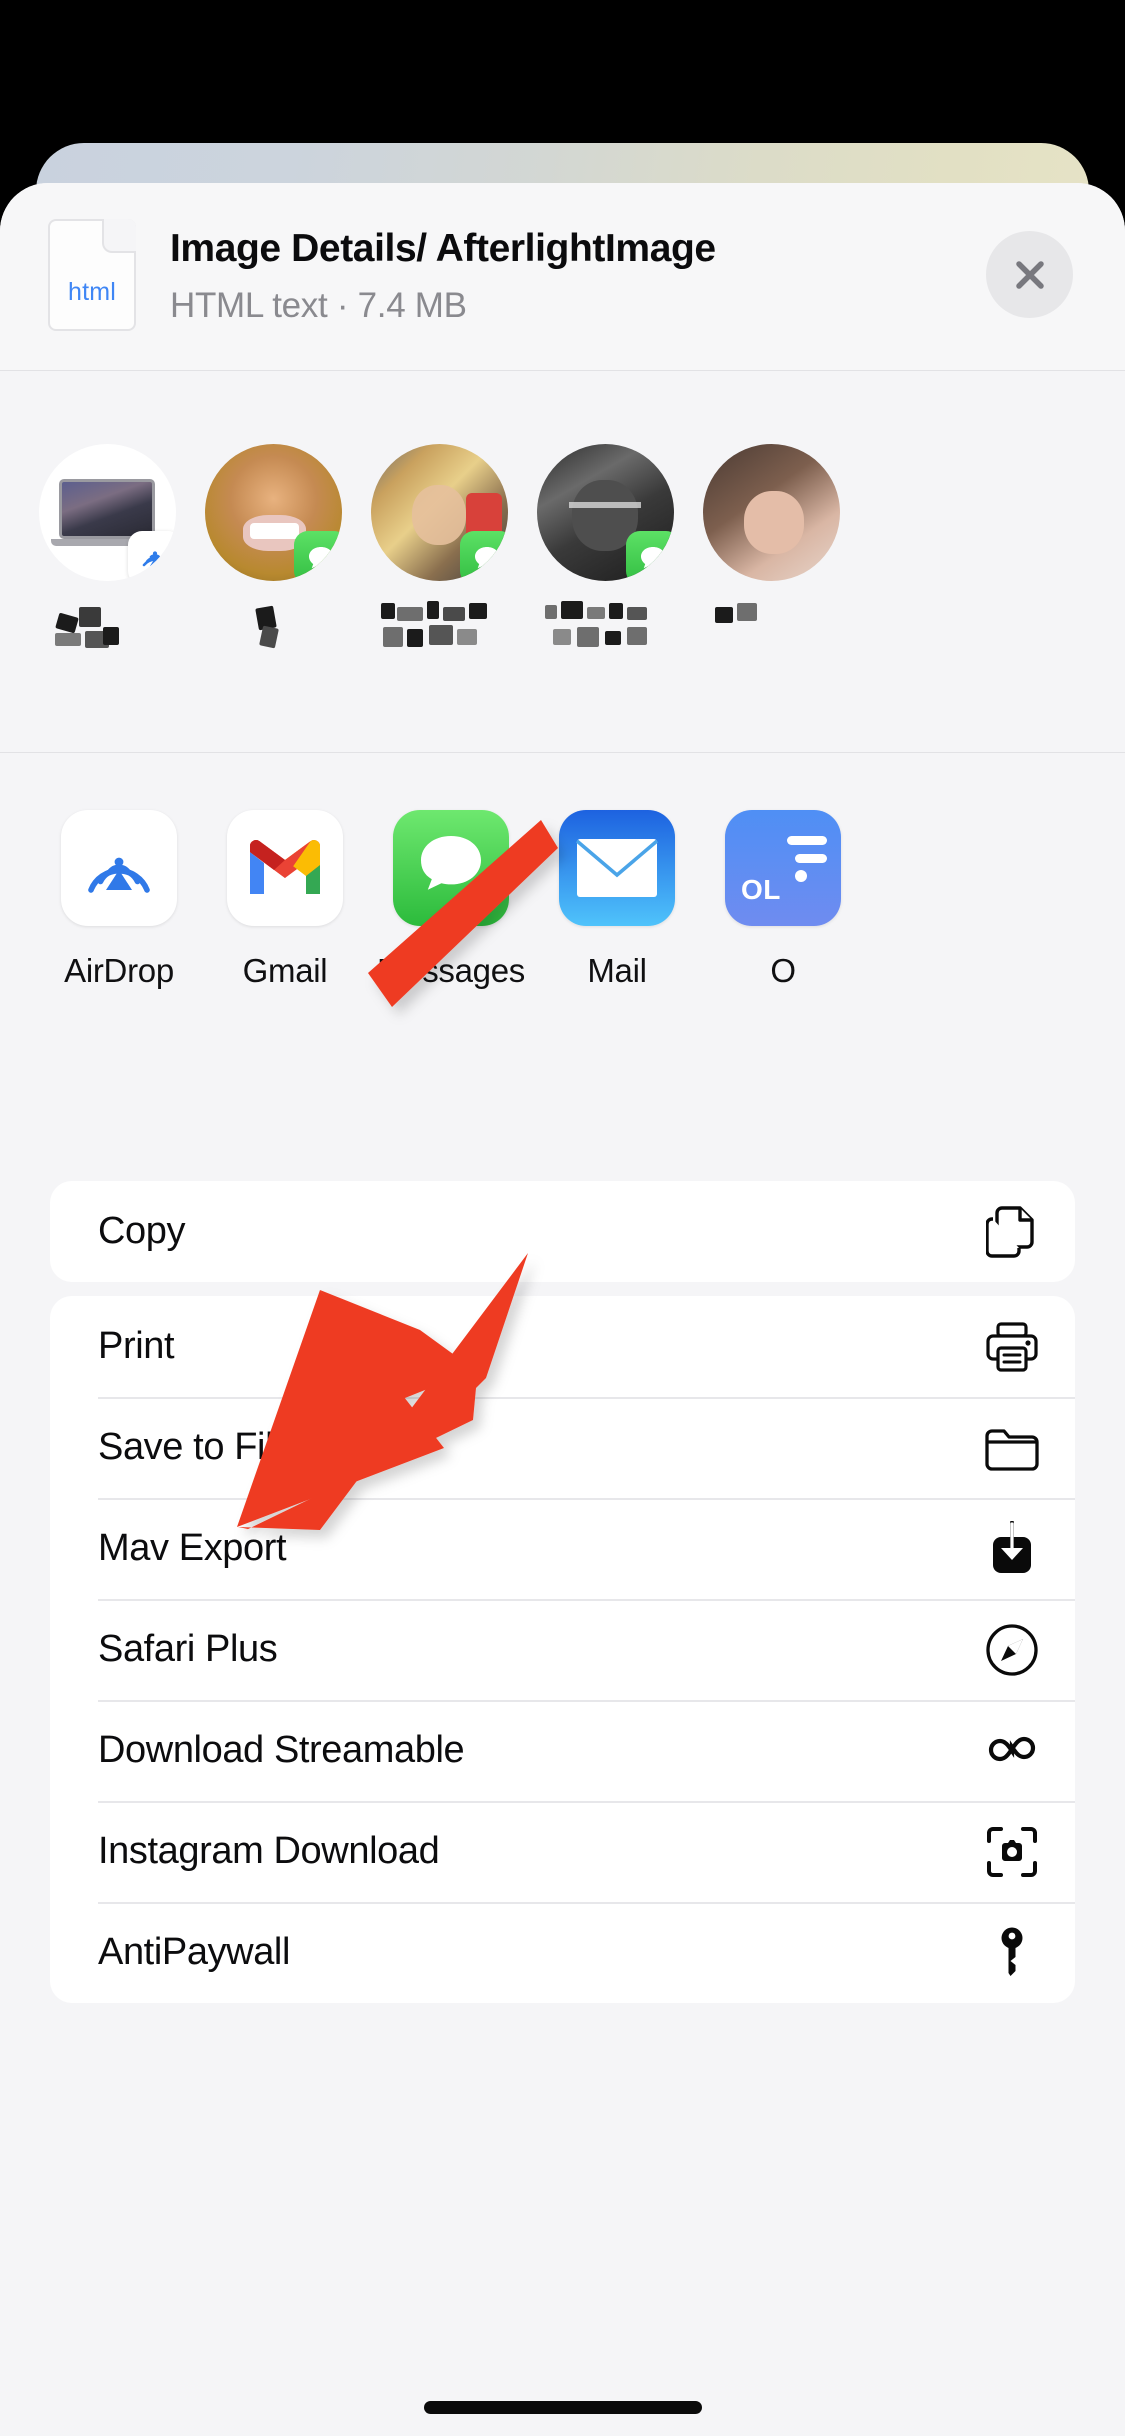  What do you see at coordinates (443, 248) in the screenshot?
I see `file-title: Image Details/ AfterlightImage` at bounding box center [443, 248].